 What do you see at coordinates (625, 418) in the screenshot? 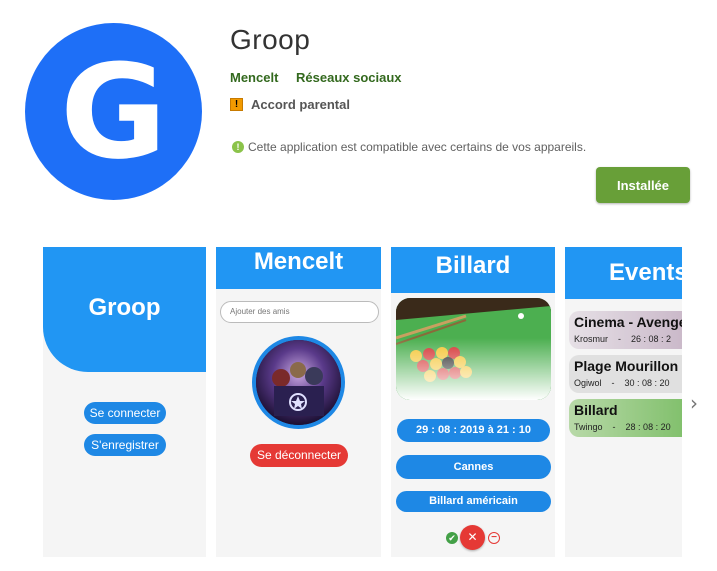
I see `event-list-item: Billard Twingo - 28 : 08 : 20` at bounding box center [625, 418].